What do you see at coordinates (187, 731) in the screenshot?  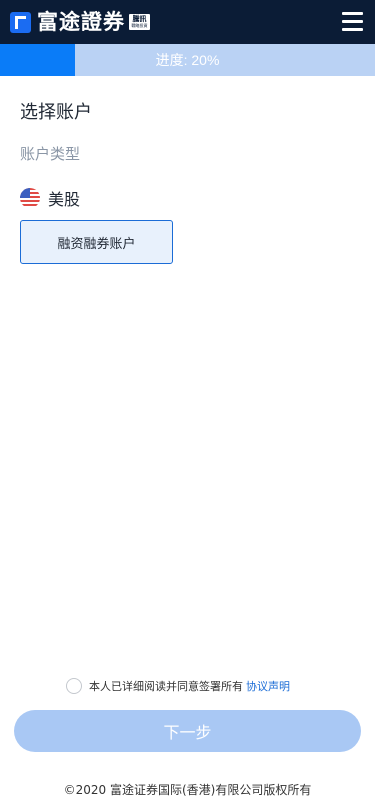 I see `next-step-button: 下一步` at bounding box center [187, 731].